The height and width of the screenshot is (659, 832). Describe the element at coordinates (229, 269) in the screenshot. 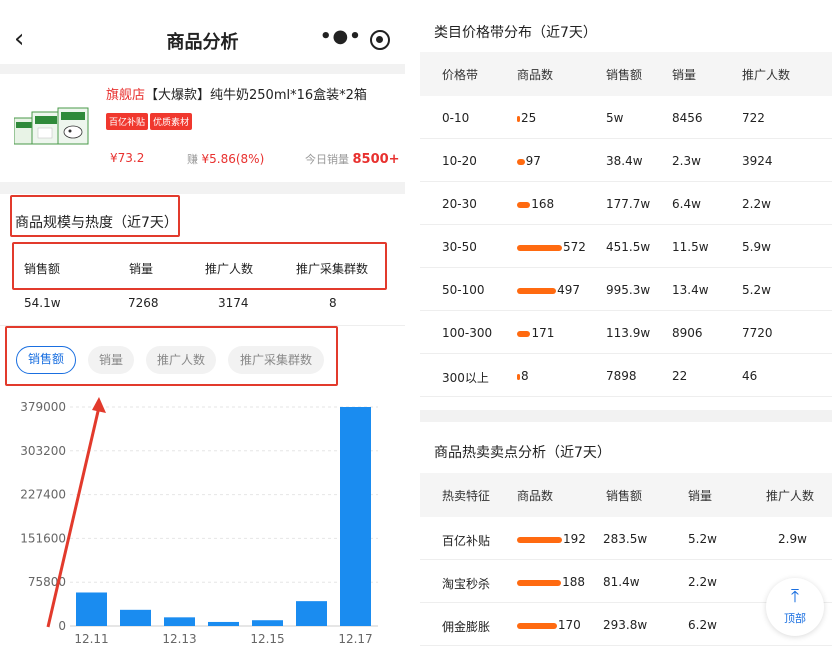

I see `stat-header: 推广人数` at that location.